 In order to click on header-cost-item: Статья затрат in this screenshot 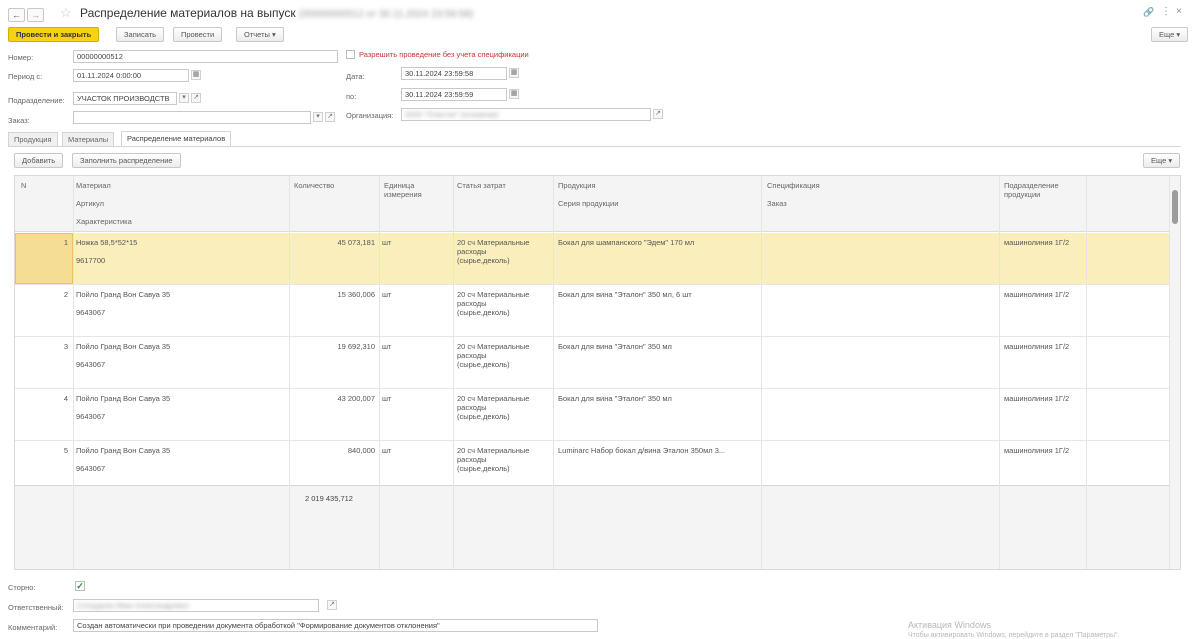, I will do `click(481, 185)`.